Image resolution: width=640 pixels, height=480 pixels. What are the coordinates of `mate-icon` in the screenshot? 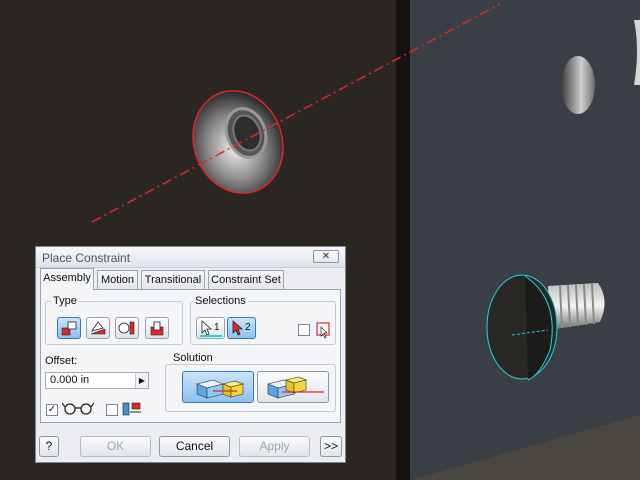 It's located at (69, 328).